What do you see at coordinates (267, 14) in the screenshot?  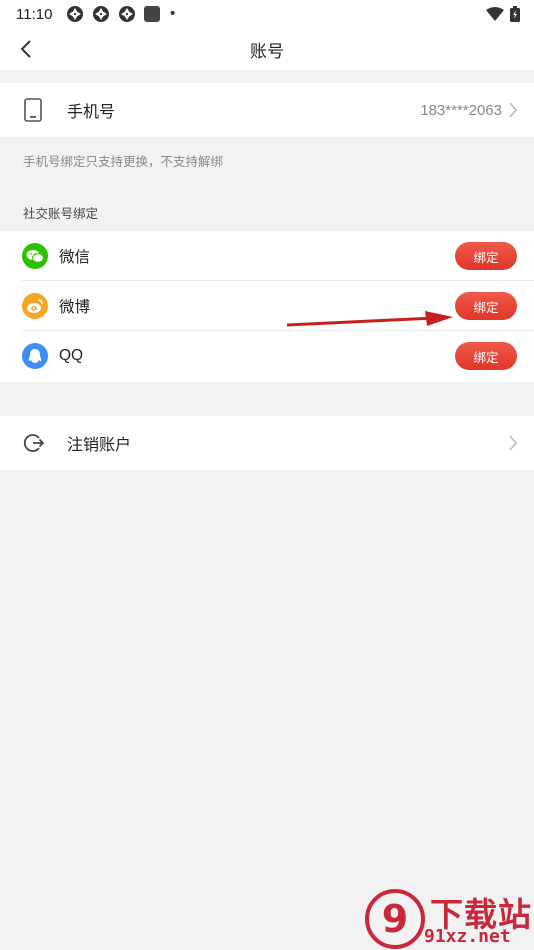 I see `status-bar: 11:10 •` at bounding box center [267, 14].